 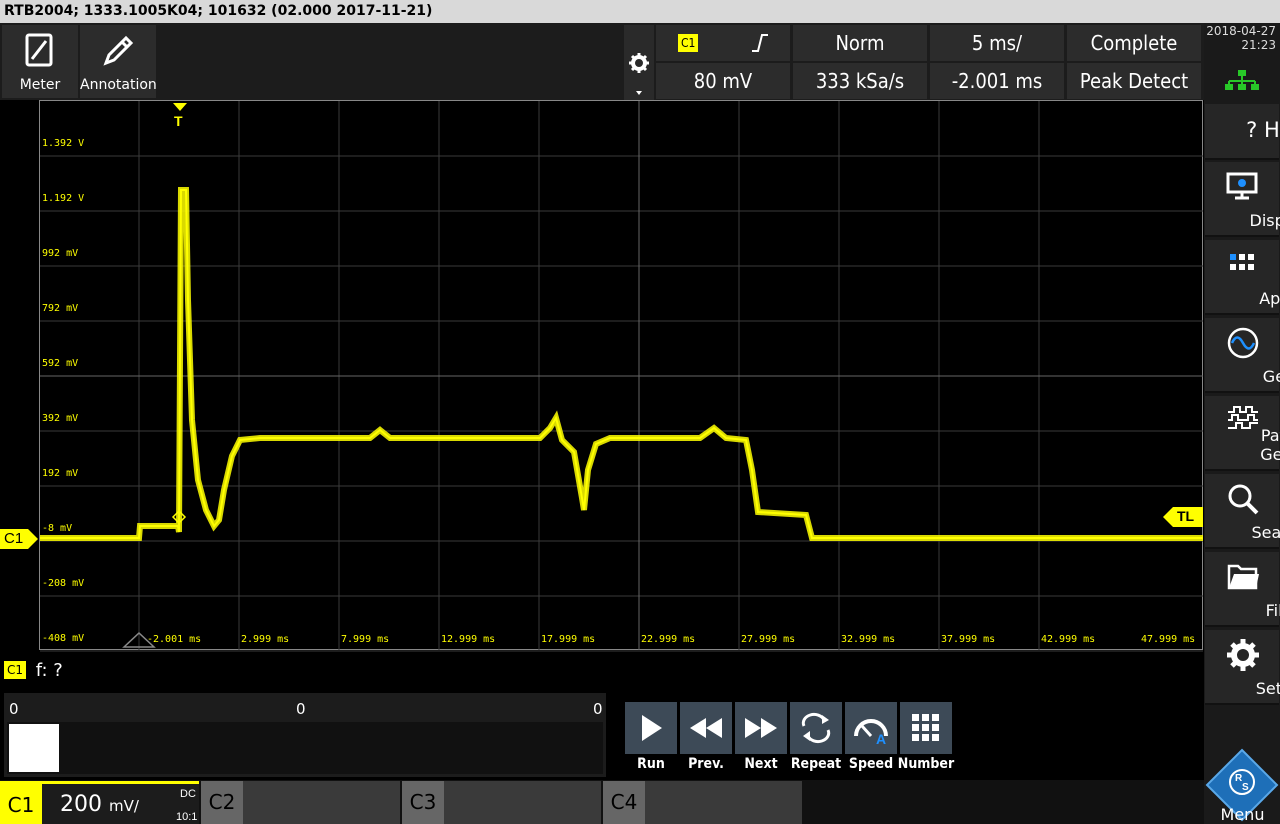 What do you see at coordinates (60, 308) in the screenshot?
I see `y-tick-label: 792 mV` at bounding box center [60, 308].